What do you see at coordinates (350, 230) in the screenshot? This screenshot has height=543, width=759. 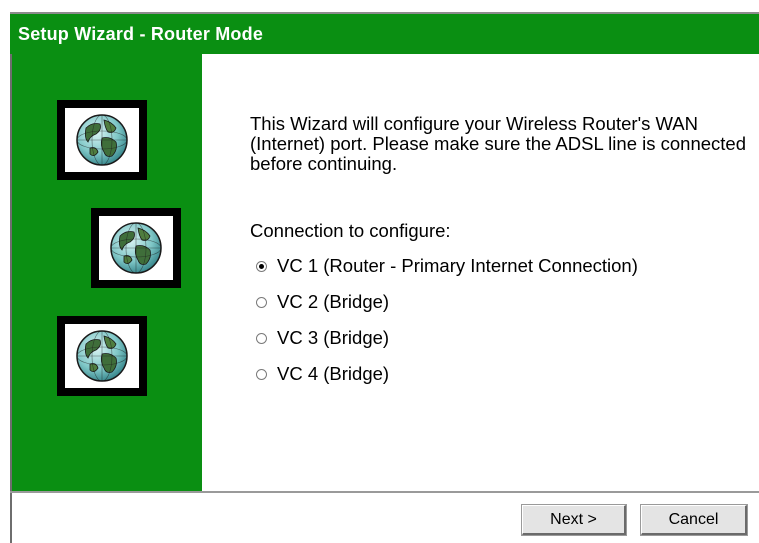 I see `connection-label: Connection to configure:` at bounding box center [350, 230].